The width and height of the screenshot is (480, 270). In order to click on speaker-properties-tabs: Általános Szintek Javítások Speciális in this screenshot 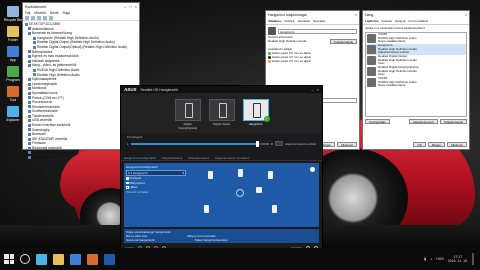, I will do `click(312, 21)`.